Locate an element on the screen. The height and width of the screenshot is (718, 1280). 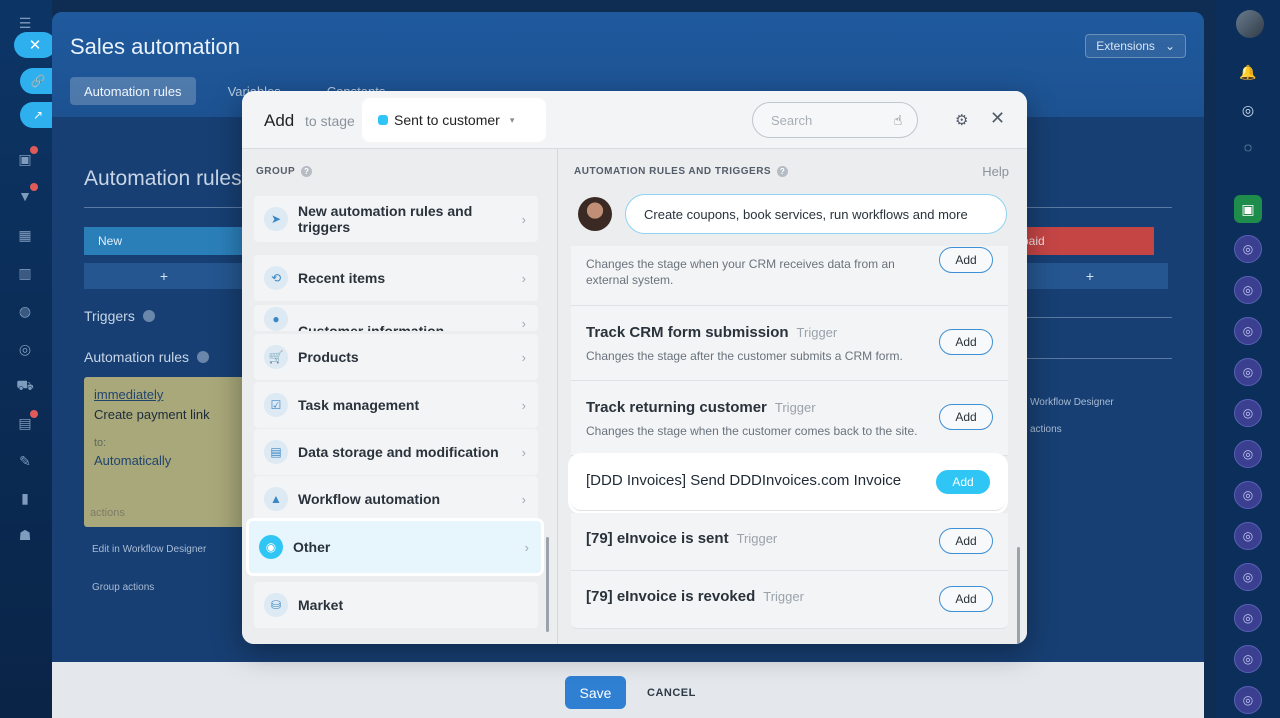
filter-icon: ▼ is located at coordinates (26, 195).